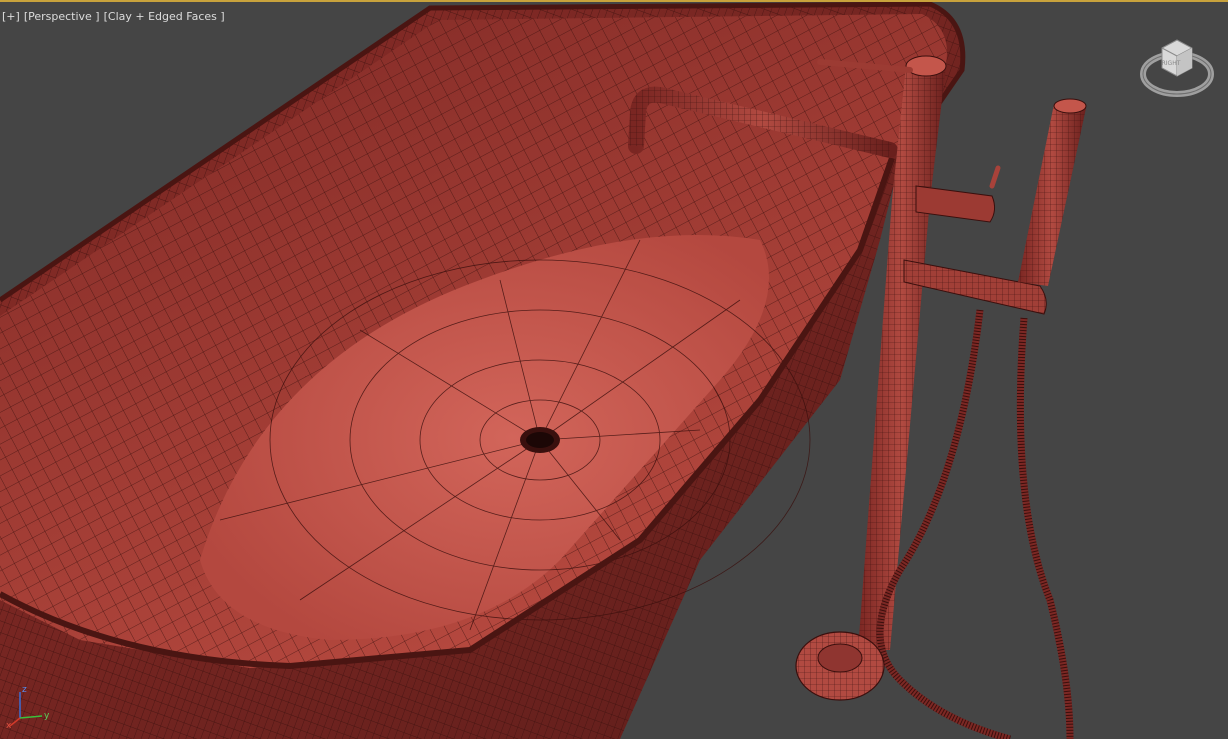 This screenshot has height=739, width=1228. I want to click on axis-z-label: z, so click(24, 690).